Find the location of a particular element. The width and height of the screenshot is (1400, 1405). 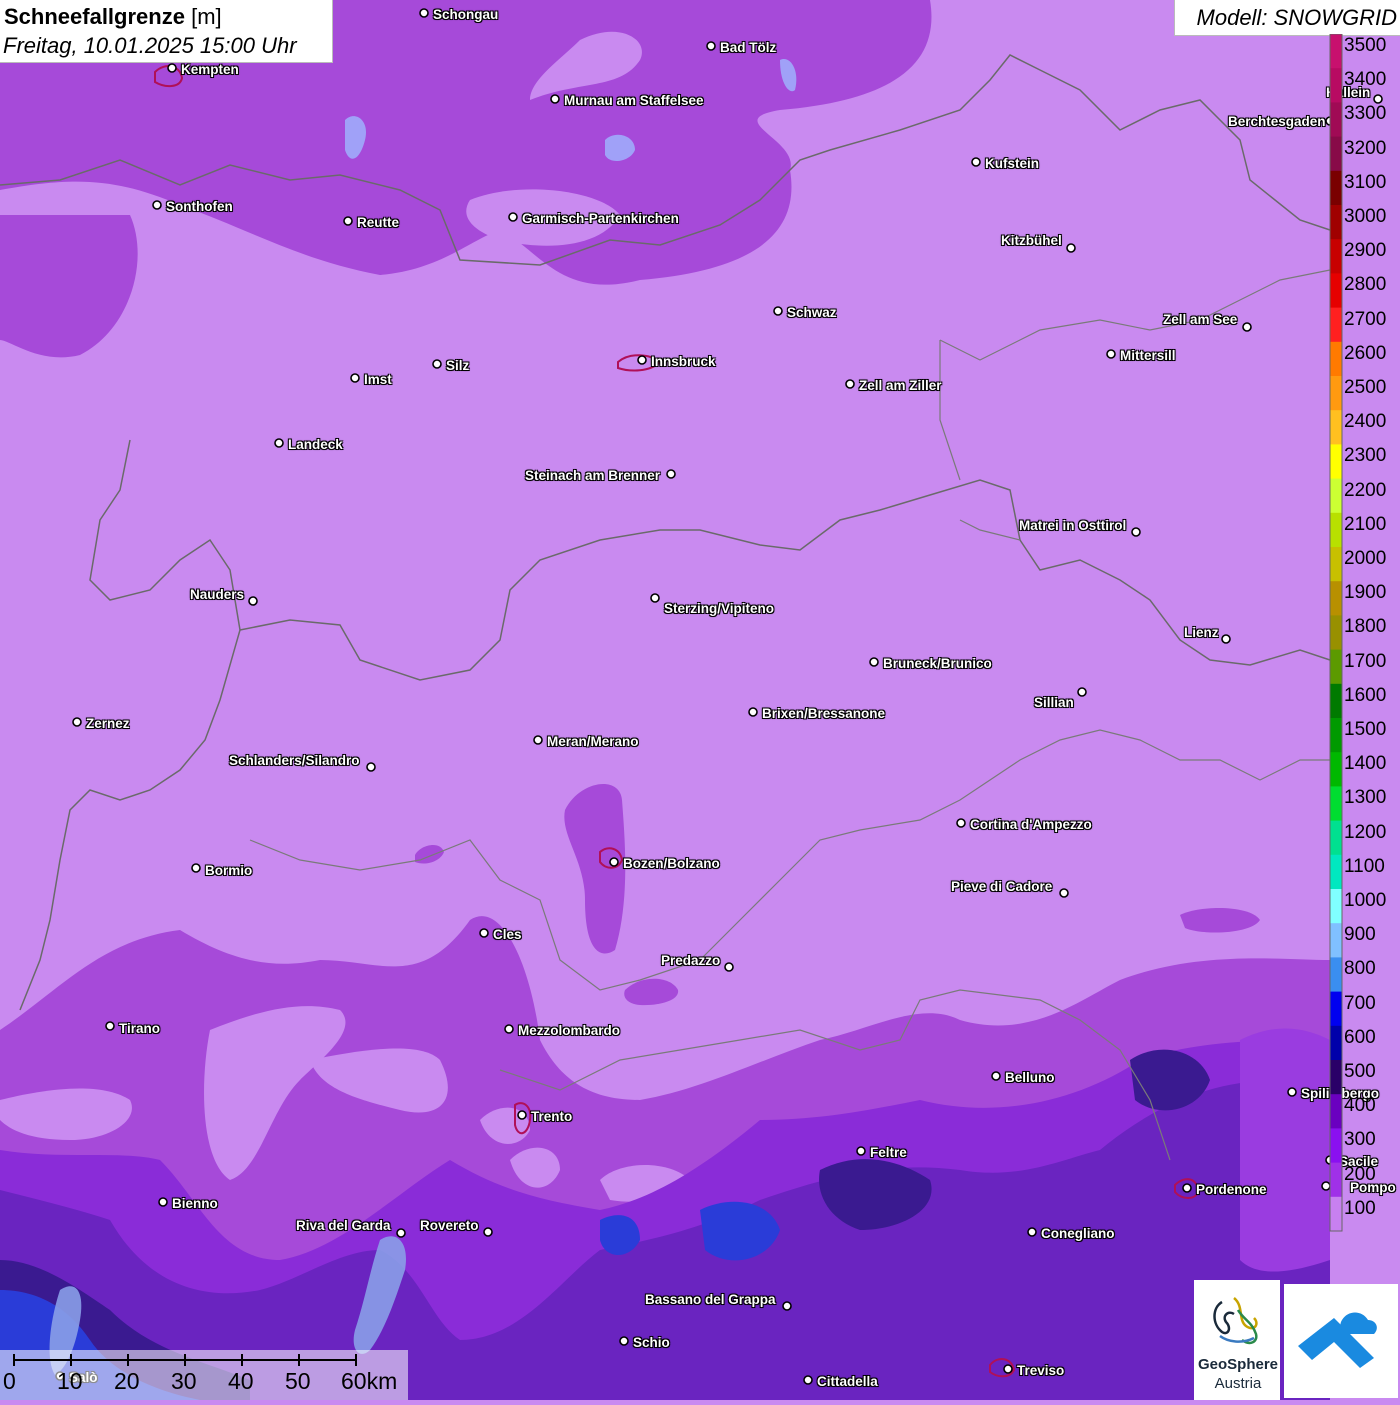

city-marker-bienno is located at coordinates (163, 1202).